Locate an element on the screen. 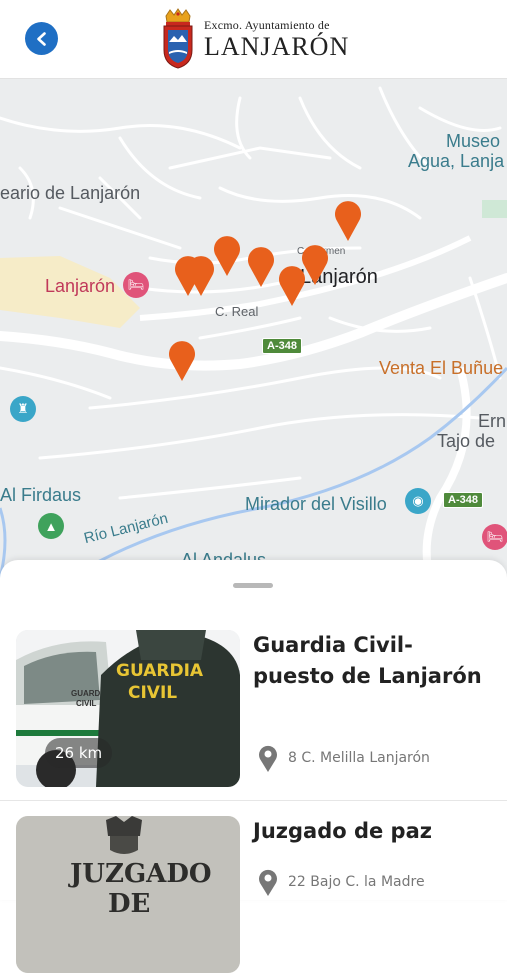 This screenshot has width=507, height=973. car-text-2: CIVIL is located at coordinates (86, 703).